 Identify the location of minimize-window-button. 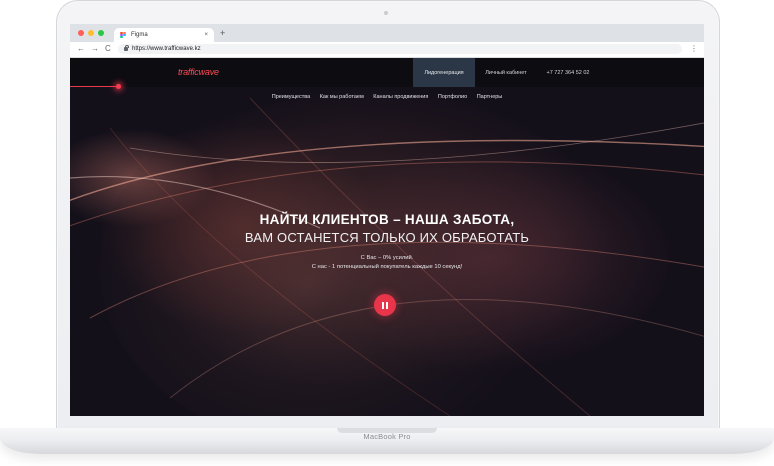
(91, 33).